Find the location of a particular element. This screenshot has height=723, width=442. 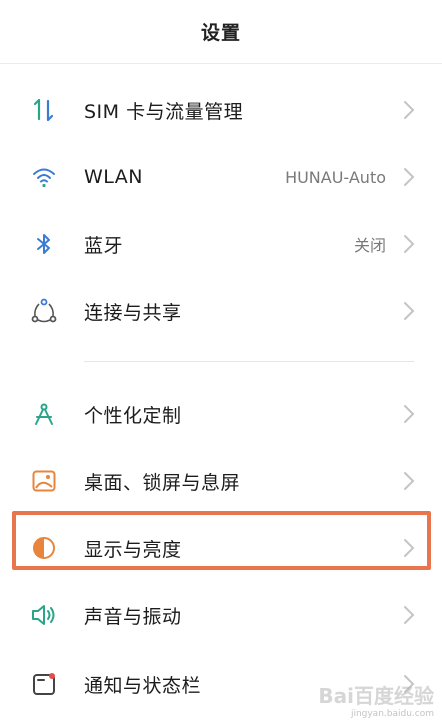

settings-item-label: 蓝牙 is located at coordinates (104, 245).